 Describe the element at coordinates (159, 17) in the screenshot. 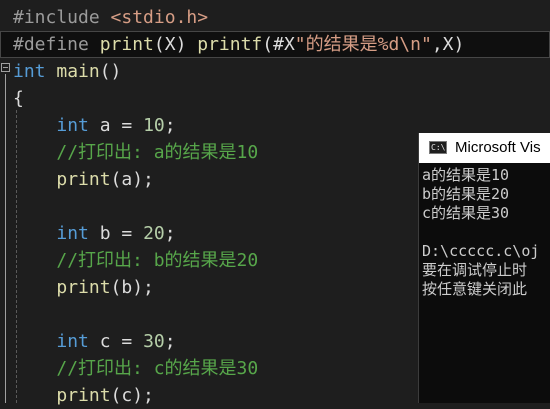

I see `code-token: <stdio.h>` at that location.